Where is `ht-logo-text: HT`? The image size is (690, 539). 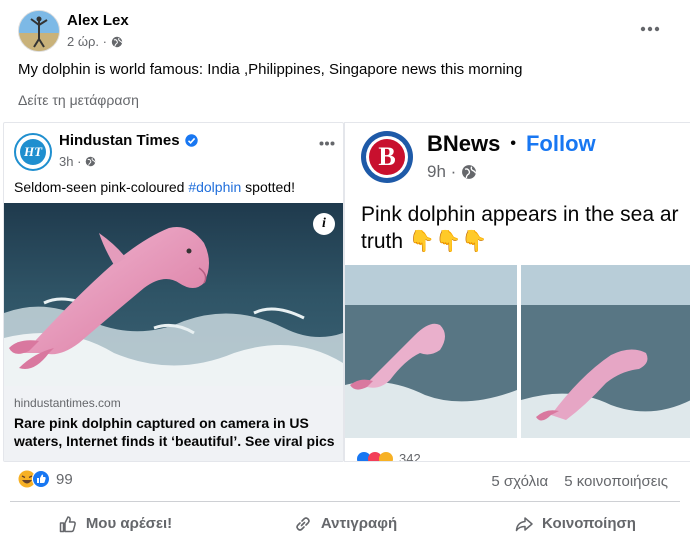 ht-logo-text: HT is located at coordinates (33, 152).